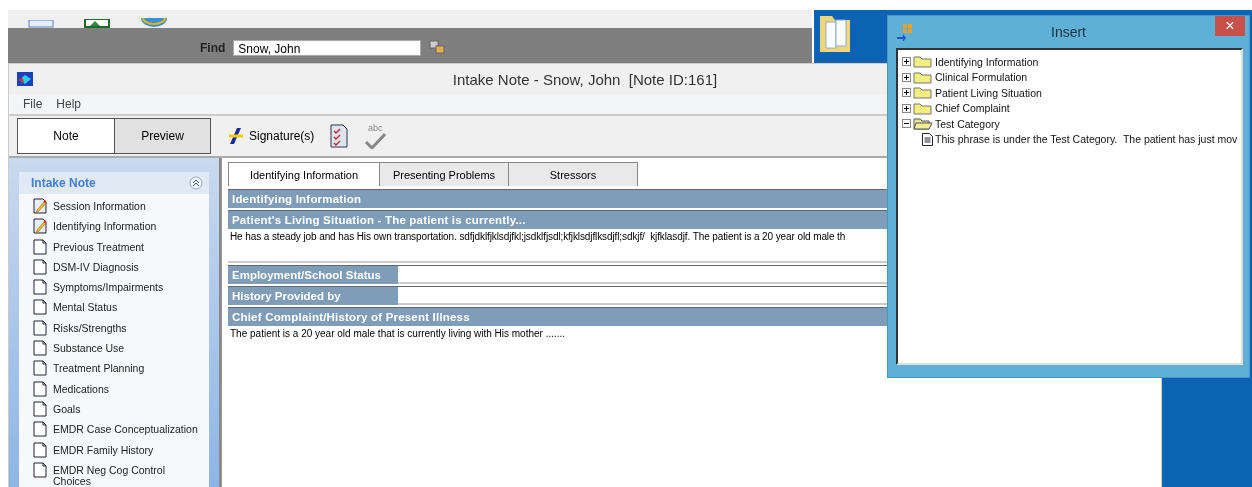 The width and height of the screenshot is (1252, 487). I want to click on spreadsheet-icon, so click(97, 23).